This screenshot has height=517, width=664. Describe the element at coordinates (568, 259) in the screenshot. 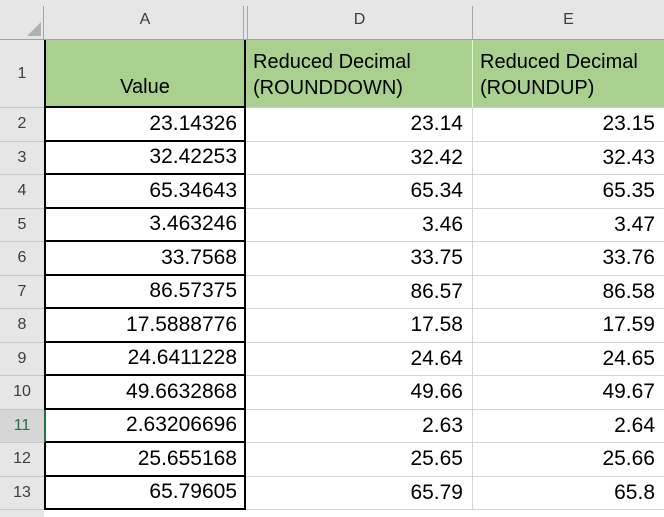

I see `cell-E6: 33.76` at that location.